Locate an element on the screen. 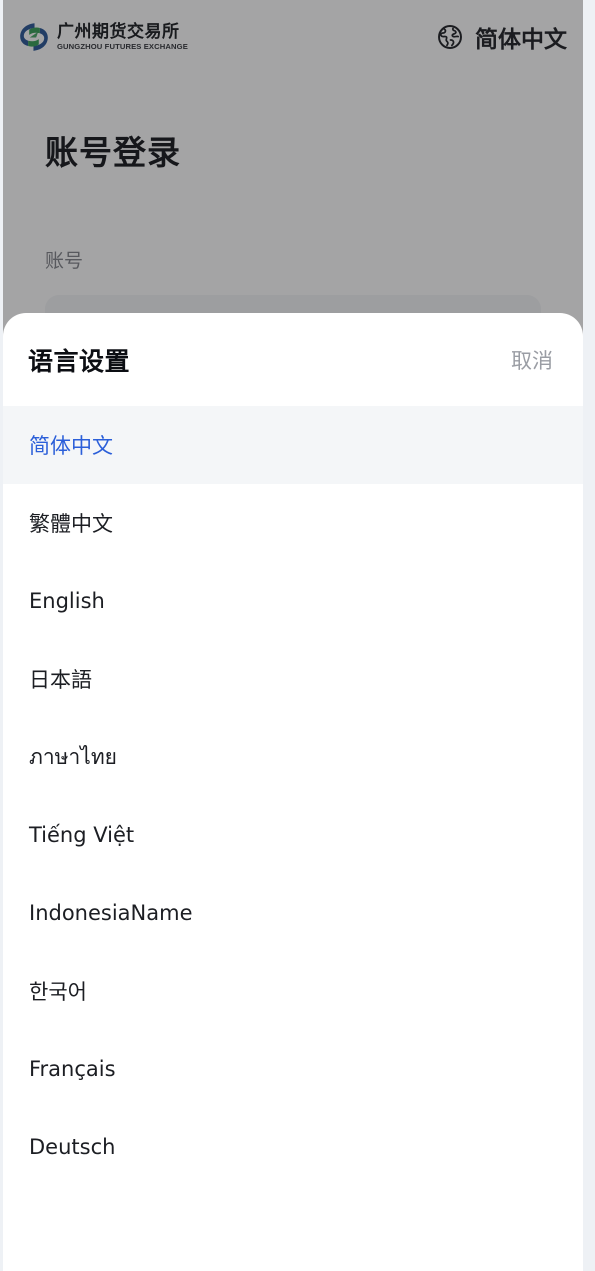 Image resolution: width=595 pixels, height=1271 pixels. language-option: English is located at coordinates (293, 601).